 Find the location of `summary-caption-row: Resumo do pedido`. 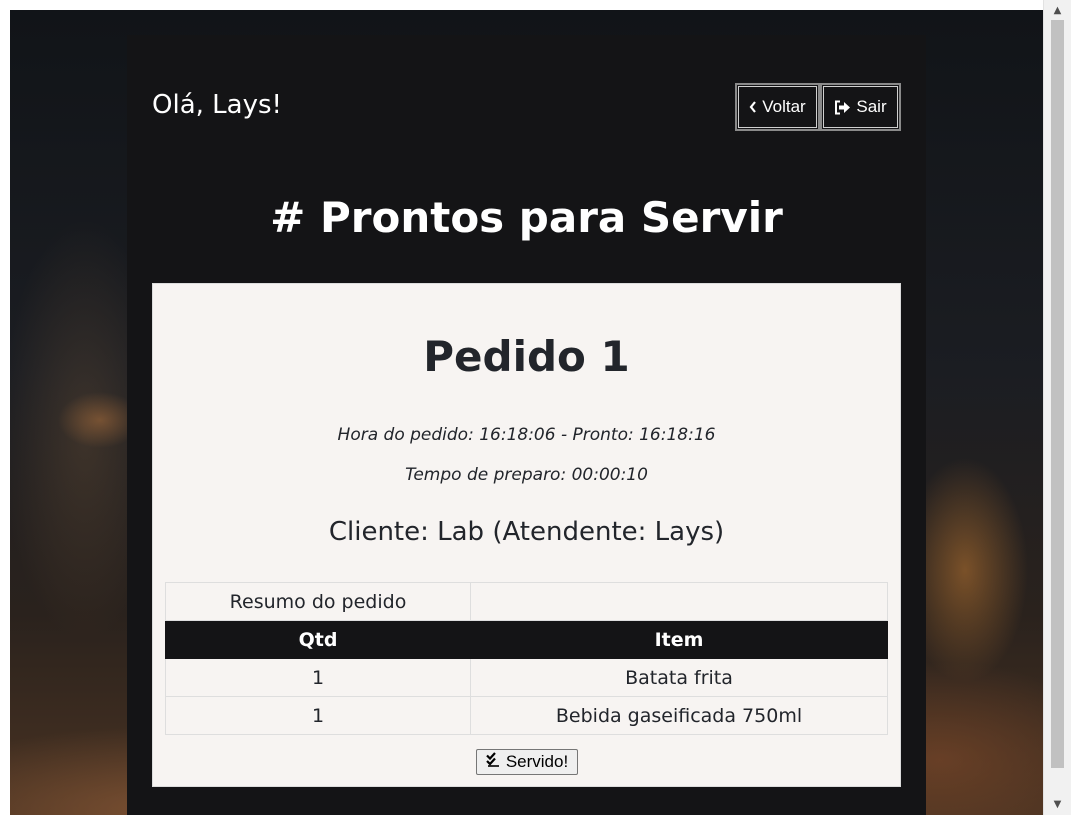

summary-caption-row: Resumo do pedido is located at coordinates (526, 601).